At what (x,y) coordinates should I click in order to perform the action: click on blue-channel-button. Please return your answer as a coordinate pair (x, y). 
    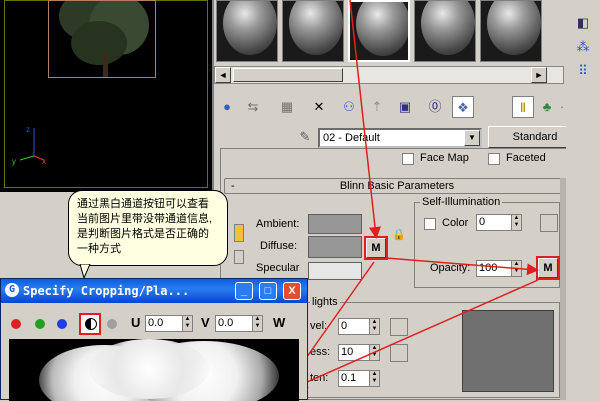
    Looking at the image, I should click on (62, 324).